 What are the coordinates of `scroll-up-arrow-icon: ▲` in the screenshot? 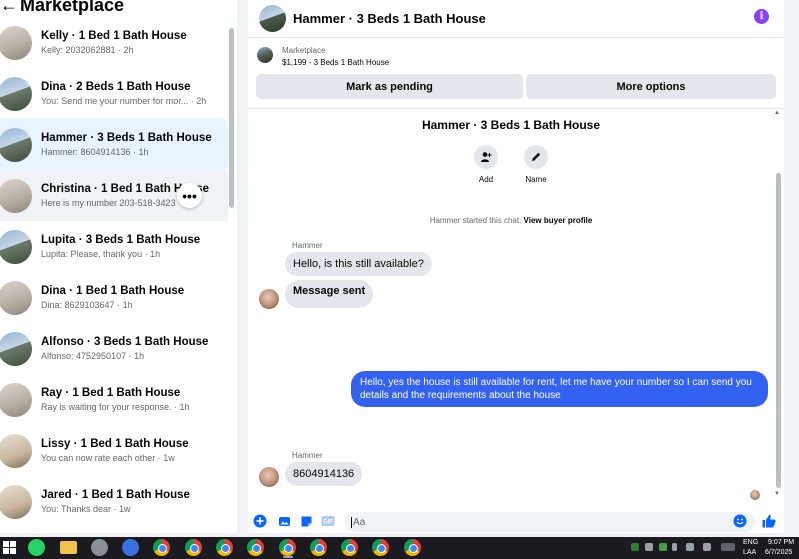 It's located at (777, 113).